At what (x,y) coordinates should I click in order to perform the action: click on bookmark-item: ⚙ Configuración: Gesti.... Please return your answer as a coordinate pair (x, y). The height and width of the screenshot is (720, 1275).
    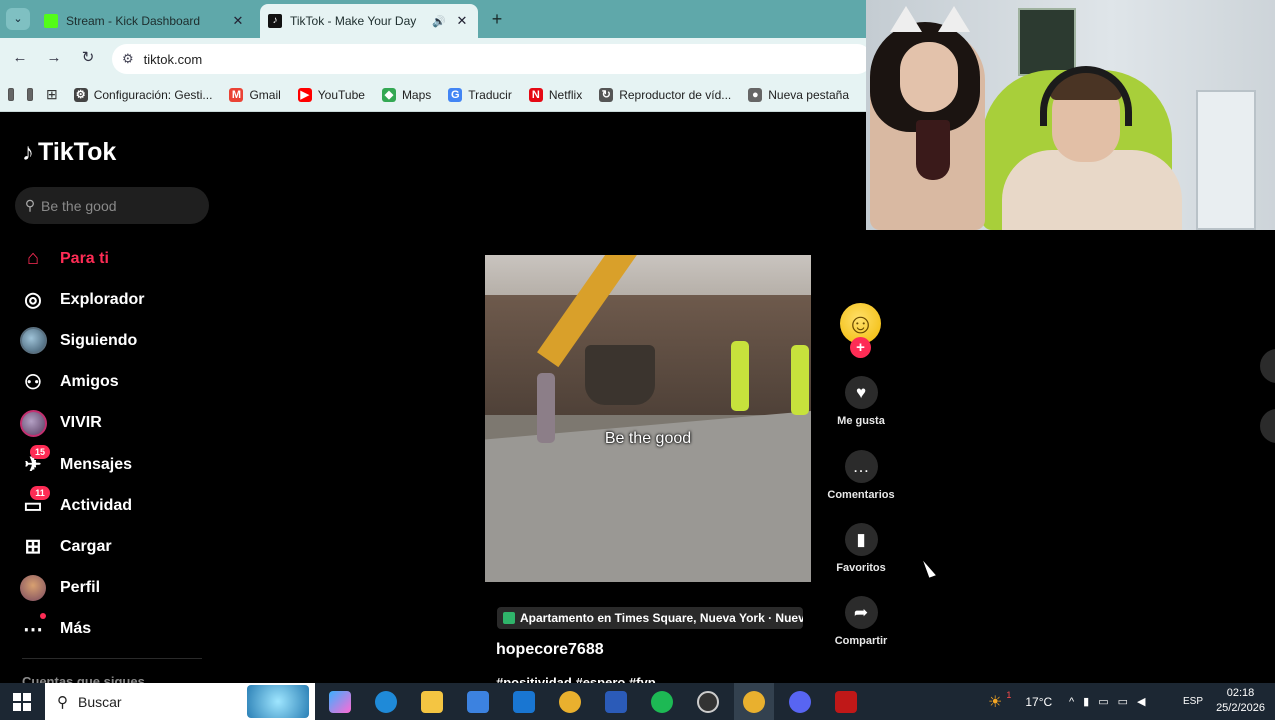
    Looking at the image, I should click on (143, 94).